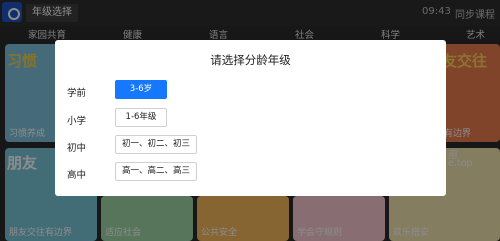 The width and height of the screenshot is (500, 241). I want to click on dialog-title: 请选择分龄年级, so click(250, 60).